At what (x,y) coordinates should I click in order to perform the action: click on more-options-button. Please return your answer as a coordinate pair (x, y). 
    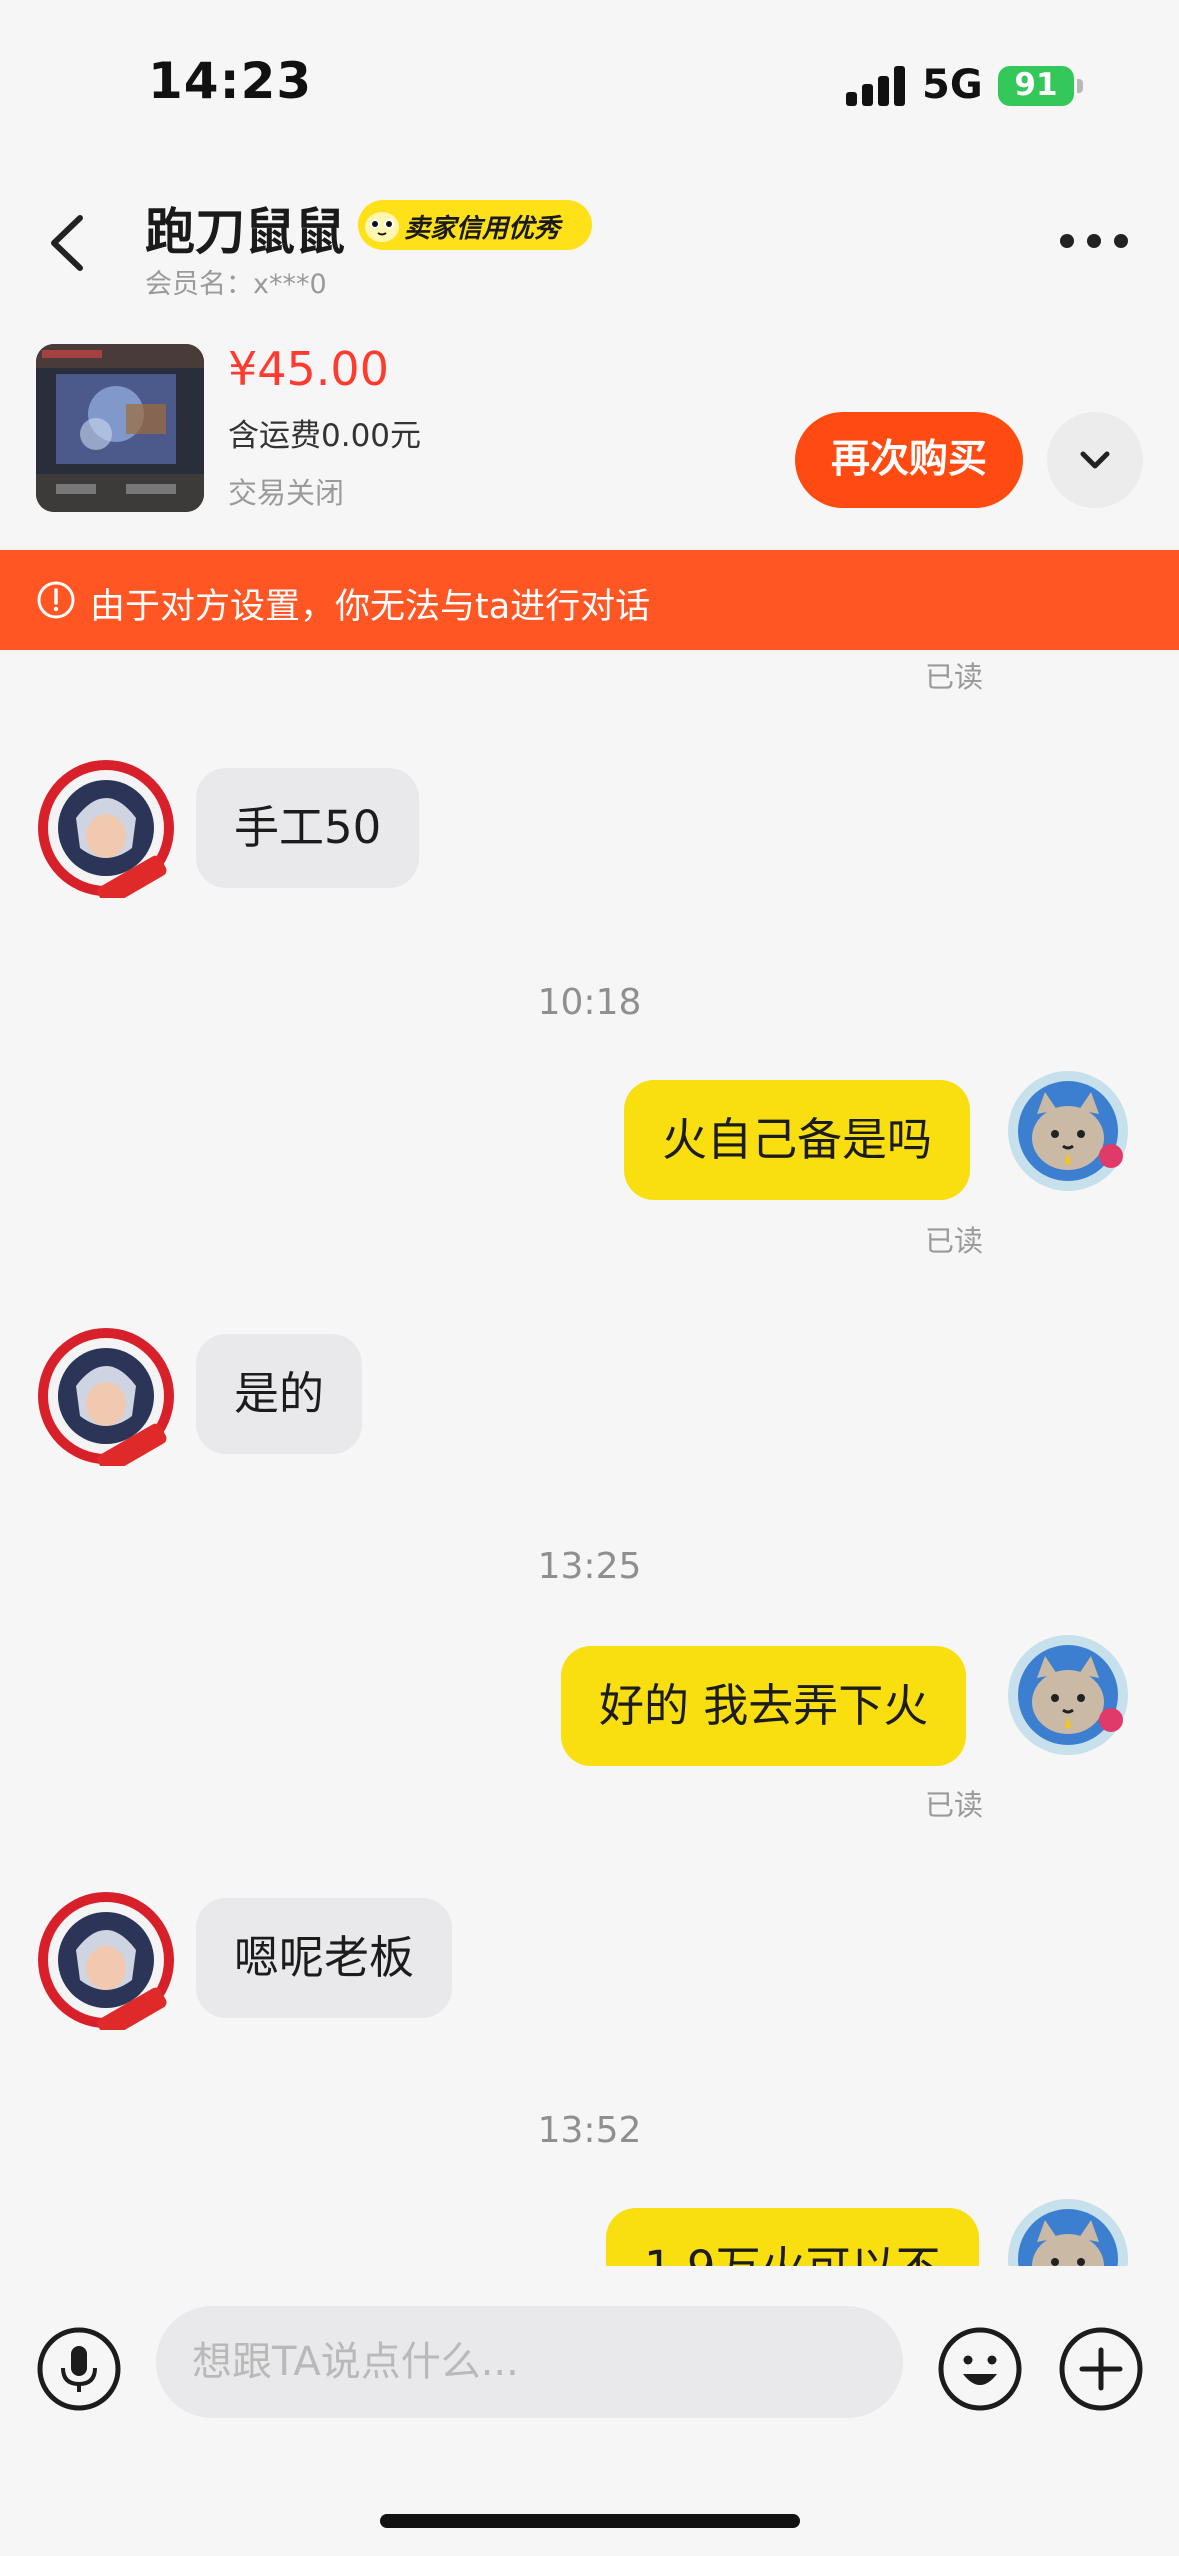
    Looking at the image, I should click on (1095, 243).